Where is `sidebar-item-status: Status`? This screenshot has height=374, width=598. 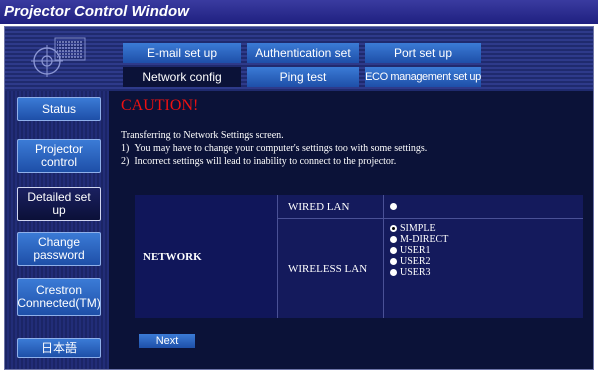 sidebar-item-status: Status is located at coordinates (59, 109).